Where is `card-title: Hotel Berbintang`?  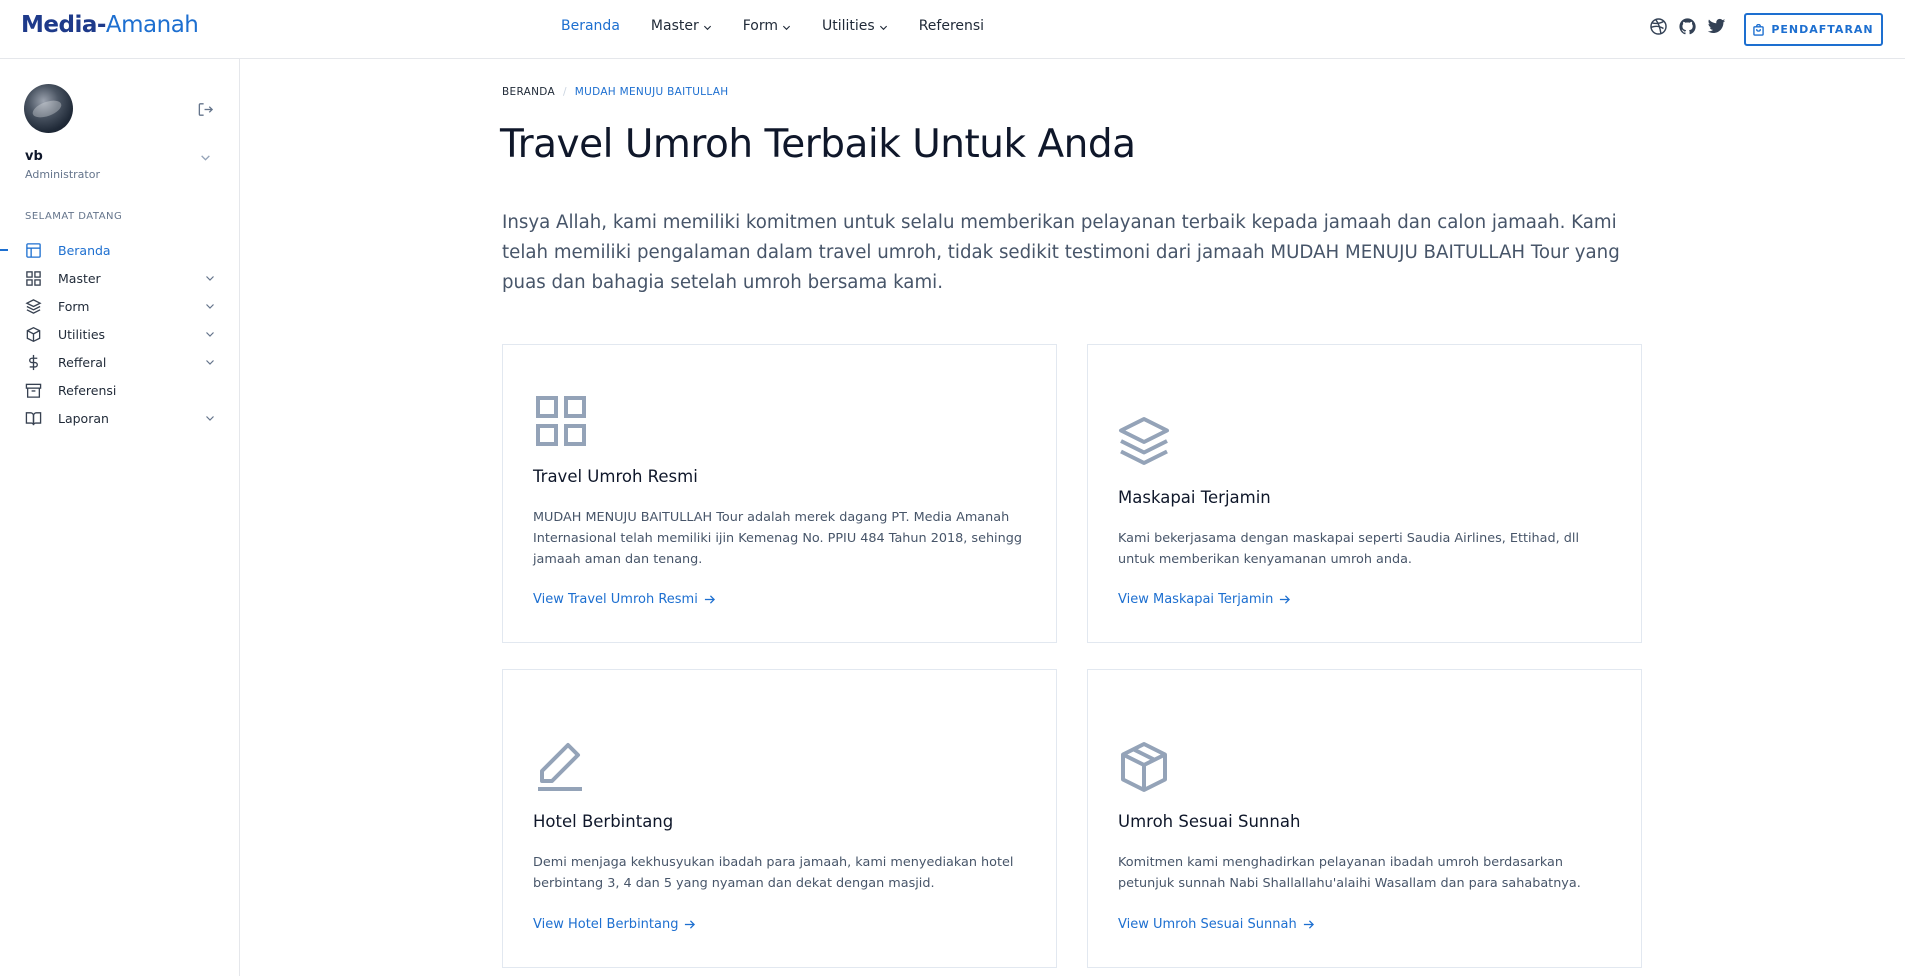
card-title: Hotel Berbintang is located at coordinates (603, 821).